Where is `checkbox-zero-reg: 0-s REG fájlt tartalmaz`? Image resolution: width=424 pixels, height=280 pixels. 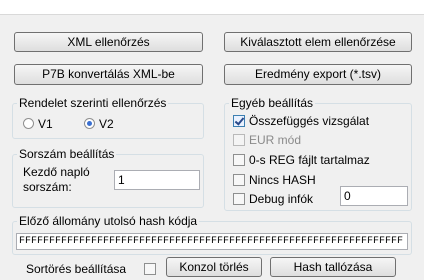
checkbox-zero-reg: 0-s REG fájlt tartalmaz is located at coordinates (301, 160).